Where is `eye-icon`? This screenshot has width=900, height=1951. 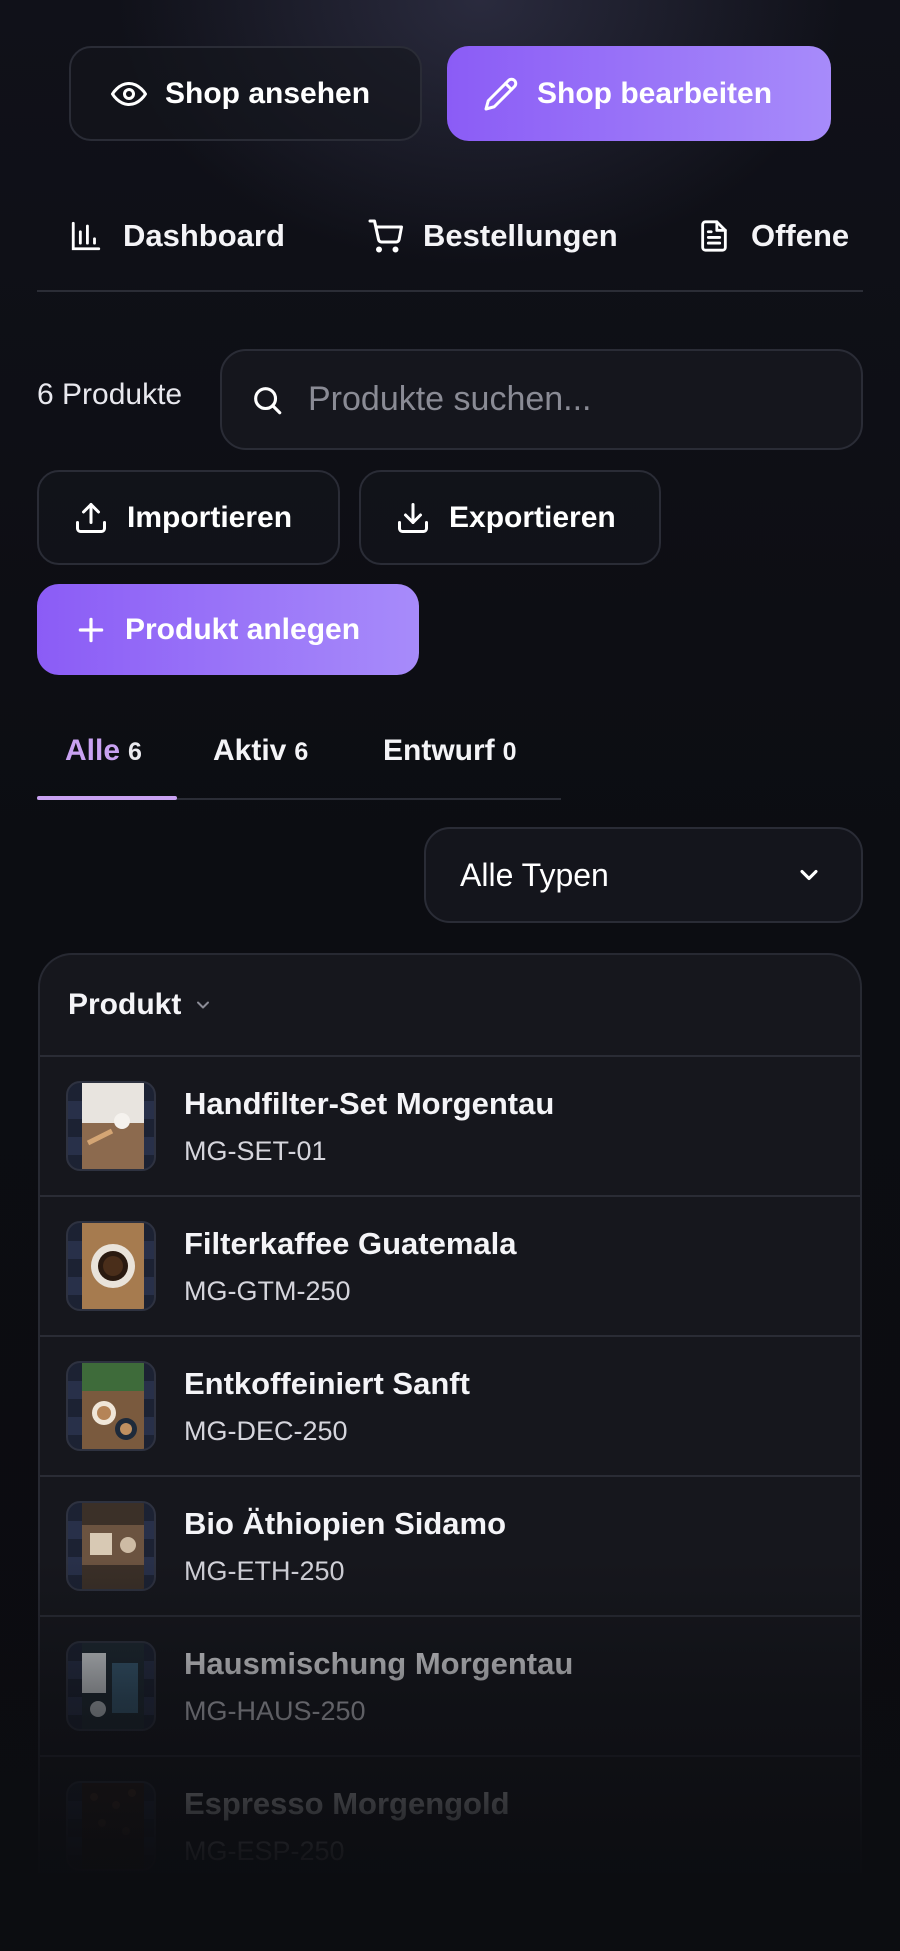 eye-icon is located at coordinates (129, 93).